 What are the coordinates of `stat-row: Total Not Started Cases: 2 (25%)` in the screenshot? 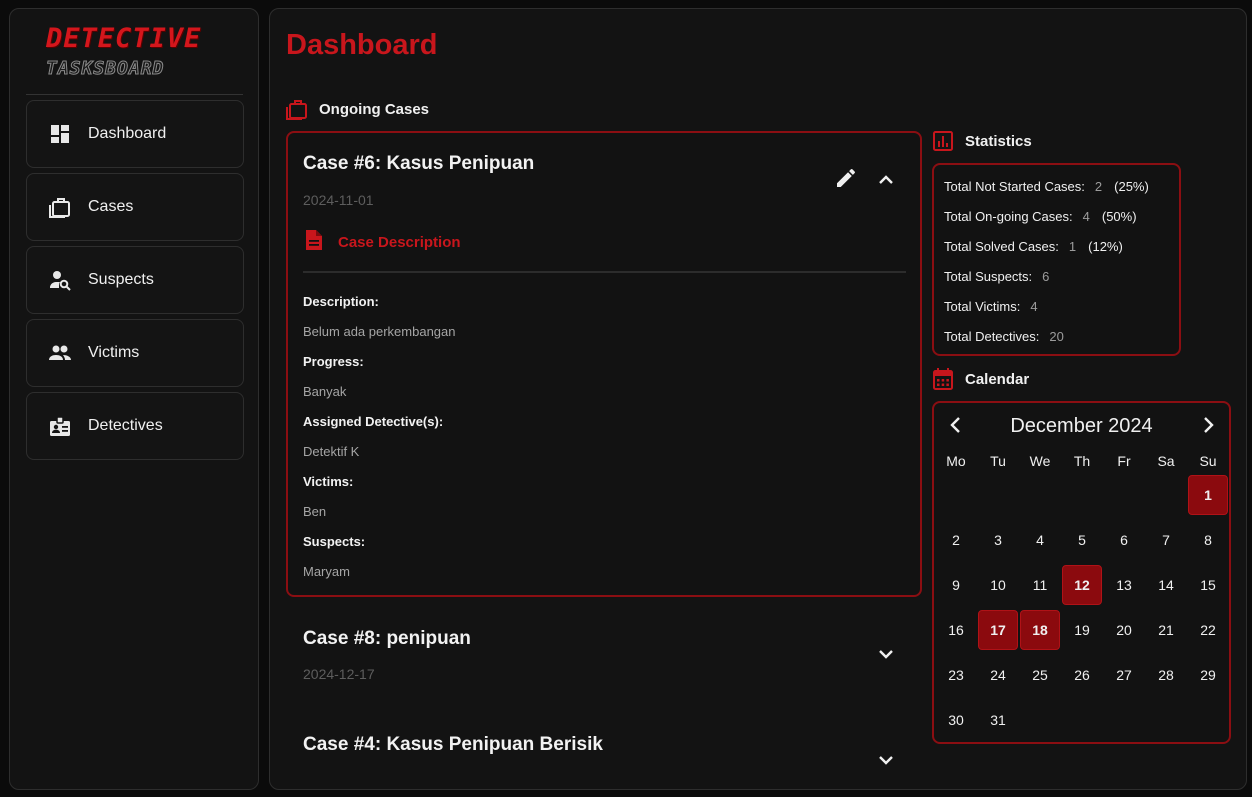 It's located at (1046, 186).